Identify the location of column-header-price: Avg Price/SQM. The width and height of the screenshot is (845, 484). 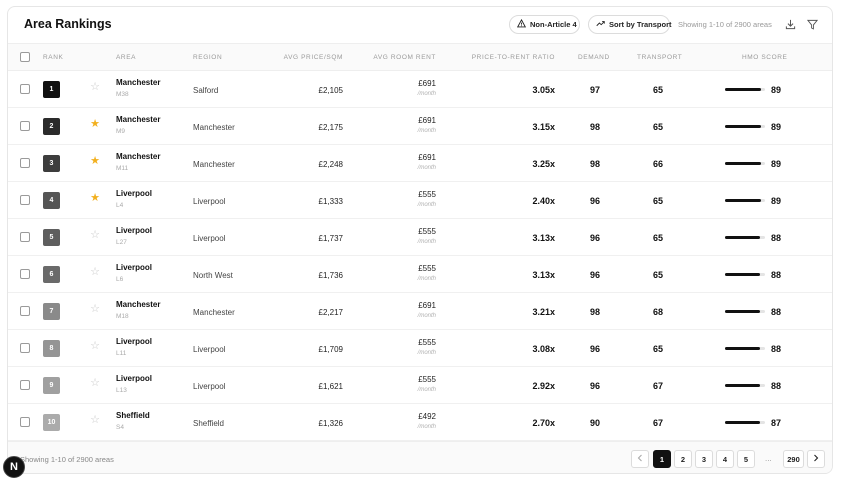
(313, 57).